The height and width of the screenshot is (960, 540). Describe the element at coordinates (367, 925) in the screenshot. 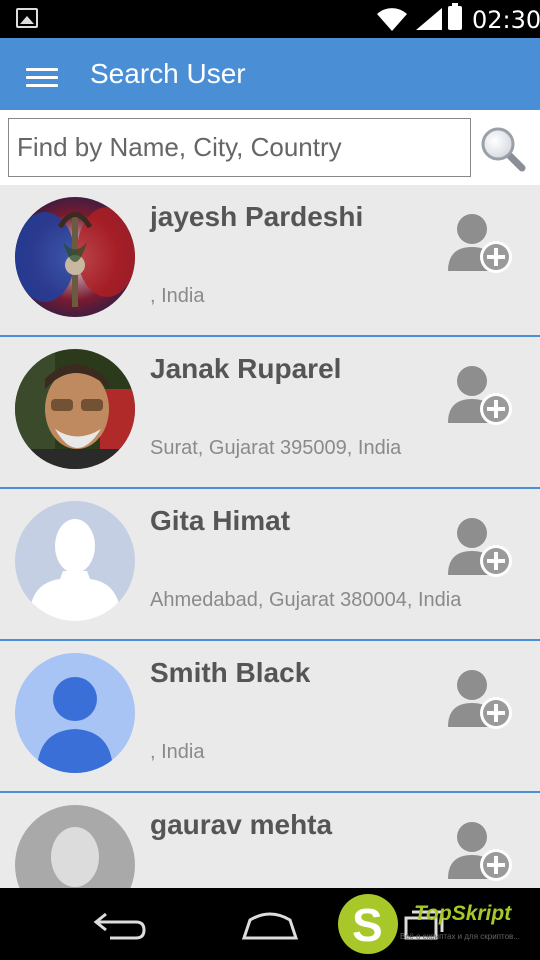

I see `logo-letter: S` at that location.